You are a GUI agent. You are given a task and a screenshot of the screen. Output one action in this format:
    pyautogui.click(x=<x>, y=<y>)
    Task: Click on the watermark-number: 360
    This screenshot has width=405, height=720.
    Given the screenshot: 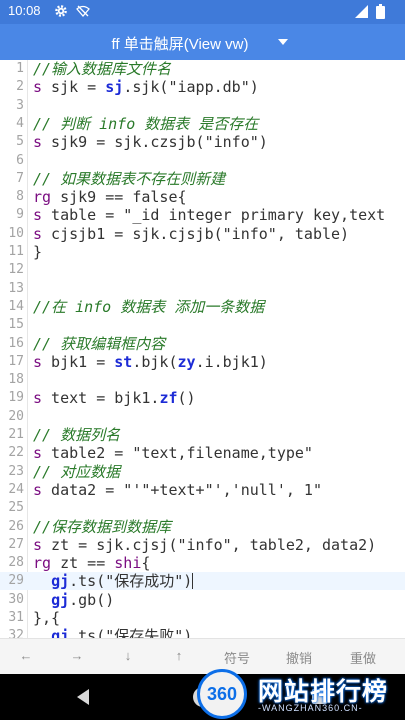 What is the action you would take?
    pyautogui.click(x=222, y=694)
    